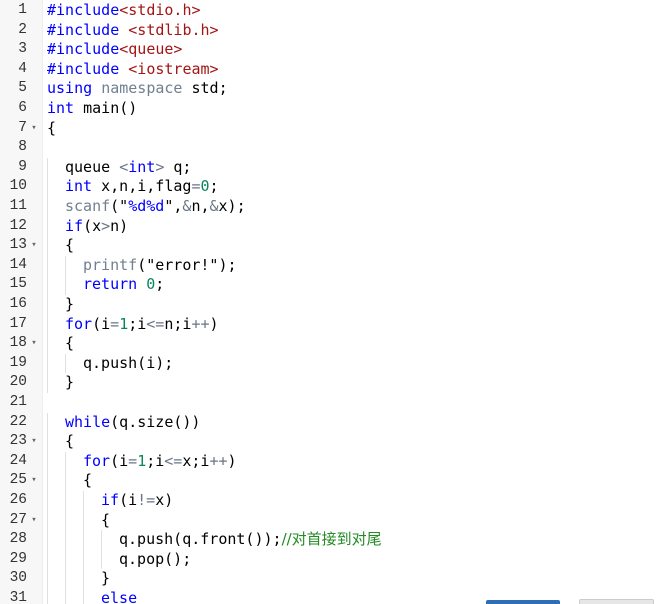 The image size is (657, 604). What do you see at coordinates (96, 227) in the screenshot?
I see `code-text: if(x>n)` at bounding box center [96, 227].